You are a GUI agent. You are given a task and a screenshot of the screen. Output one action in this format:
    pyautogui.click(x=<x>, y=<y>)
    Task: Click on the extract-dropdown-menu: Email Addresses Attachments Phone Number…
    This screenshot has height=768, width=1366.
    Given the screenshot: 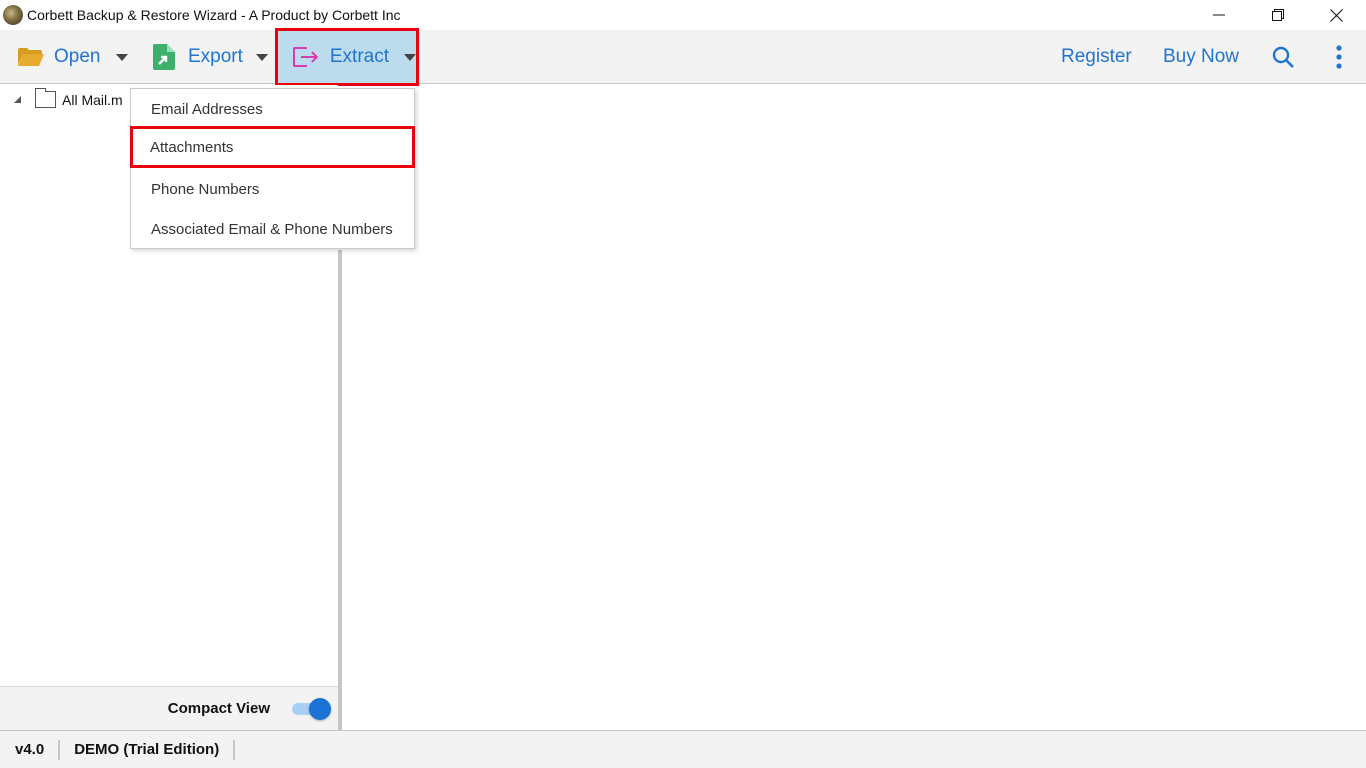 What is the action you would take?
    pyautogui.click(x=272, y=168)
    